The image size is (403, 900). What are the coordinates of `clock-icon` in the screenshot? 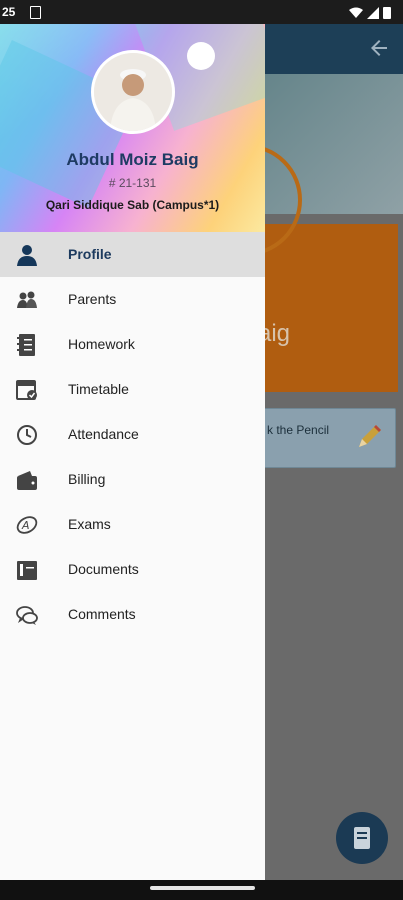 It's located at (27, 435).